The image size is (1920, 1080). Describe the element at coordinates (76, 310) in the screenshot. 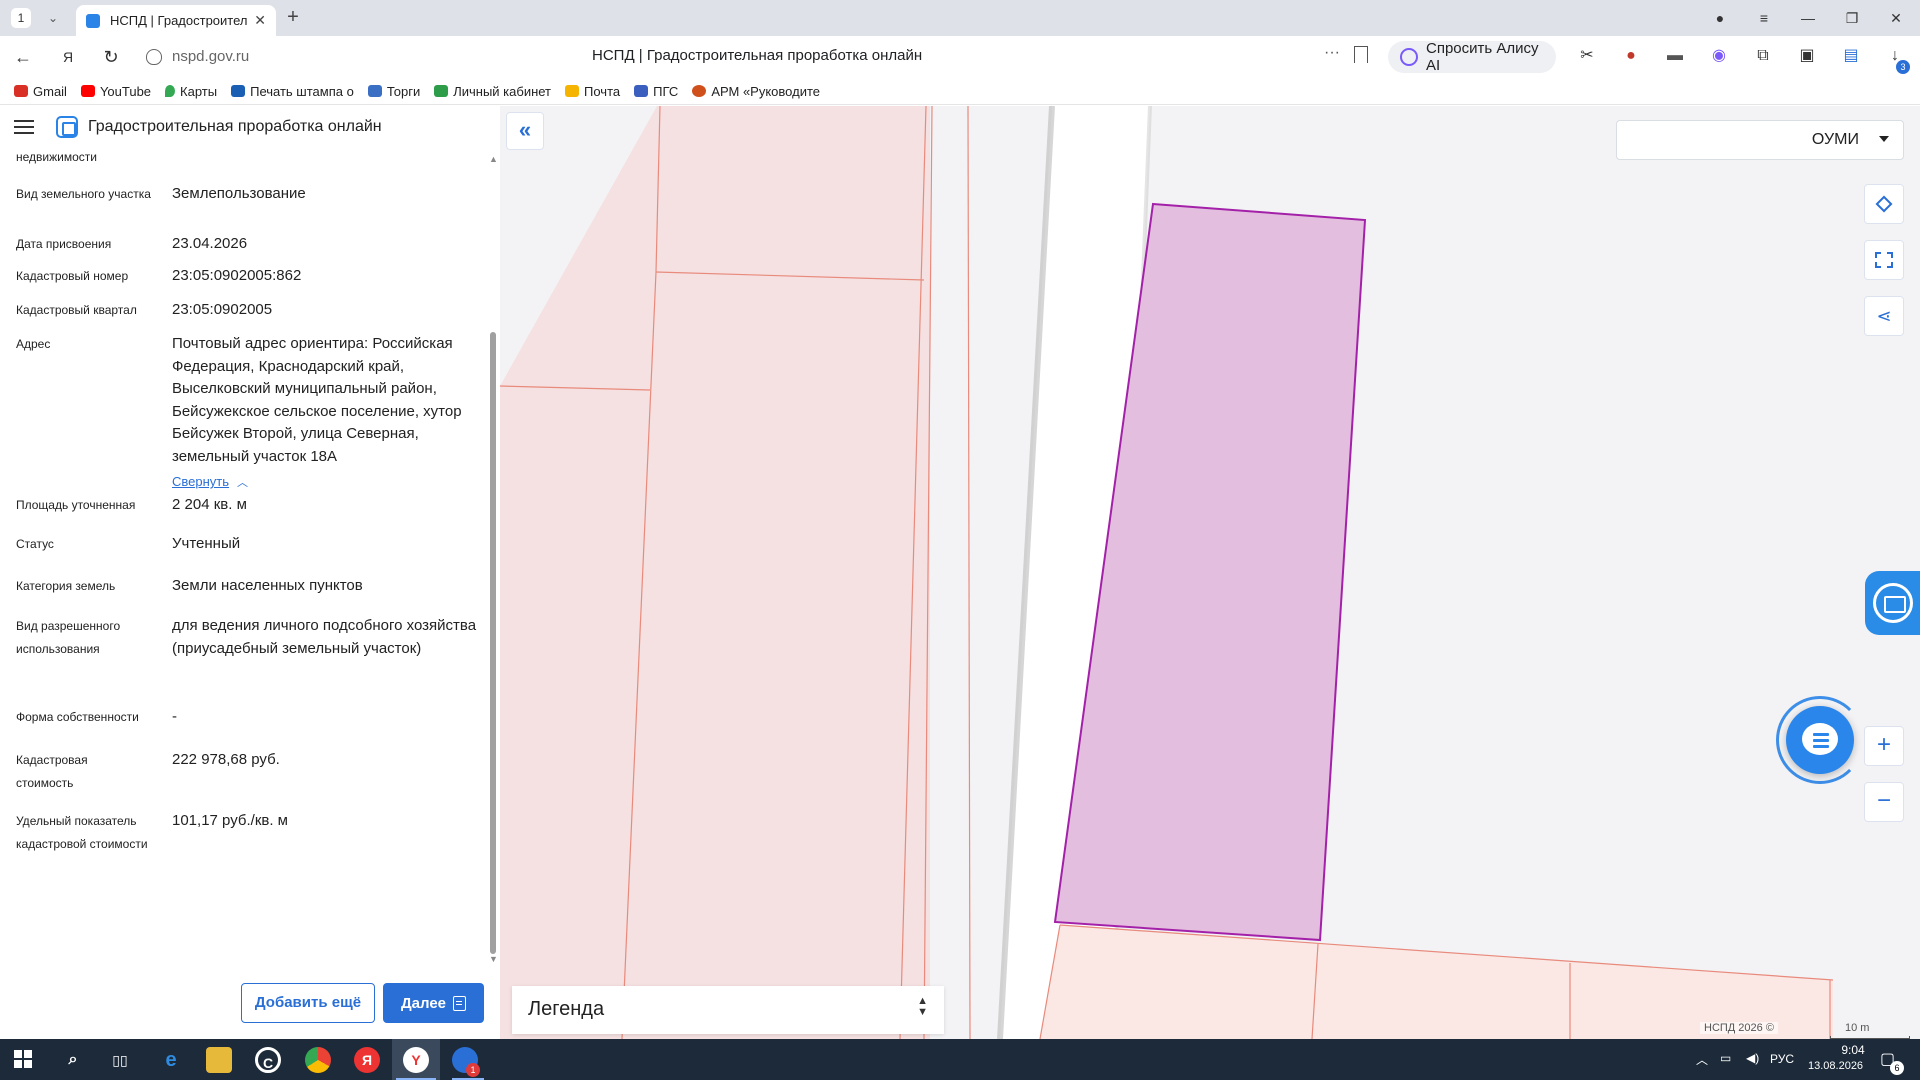

I see `property-label: Кадастровый квартал` at that location.